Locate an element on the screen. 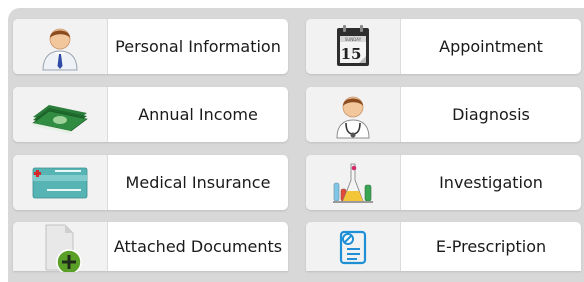 The height and width of the screenshot is (282, 584). add-document-icon is located at coordinates (60, 247).